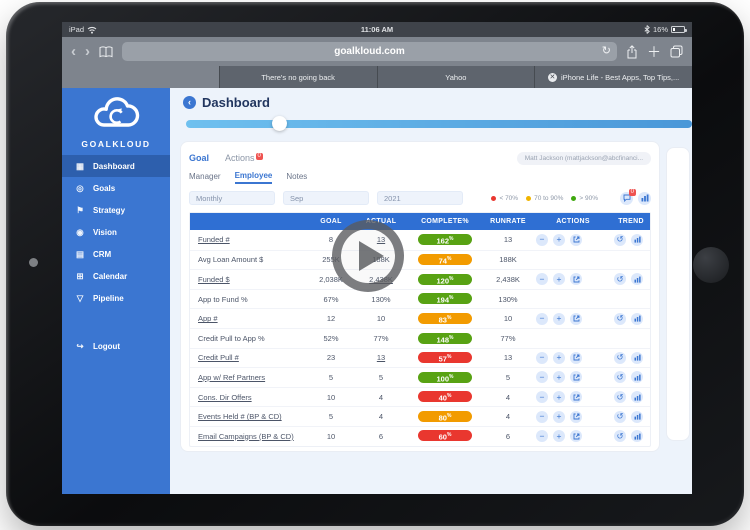 The height and width of the screenshot is (530, 750). What do you see at coordinates (189, 102) in the screenshot?
I see `page-back-button: ‹` at bounding box center [189, 102].